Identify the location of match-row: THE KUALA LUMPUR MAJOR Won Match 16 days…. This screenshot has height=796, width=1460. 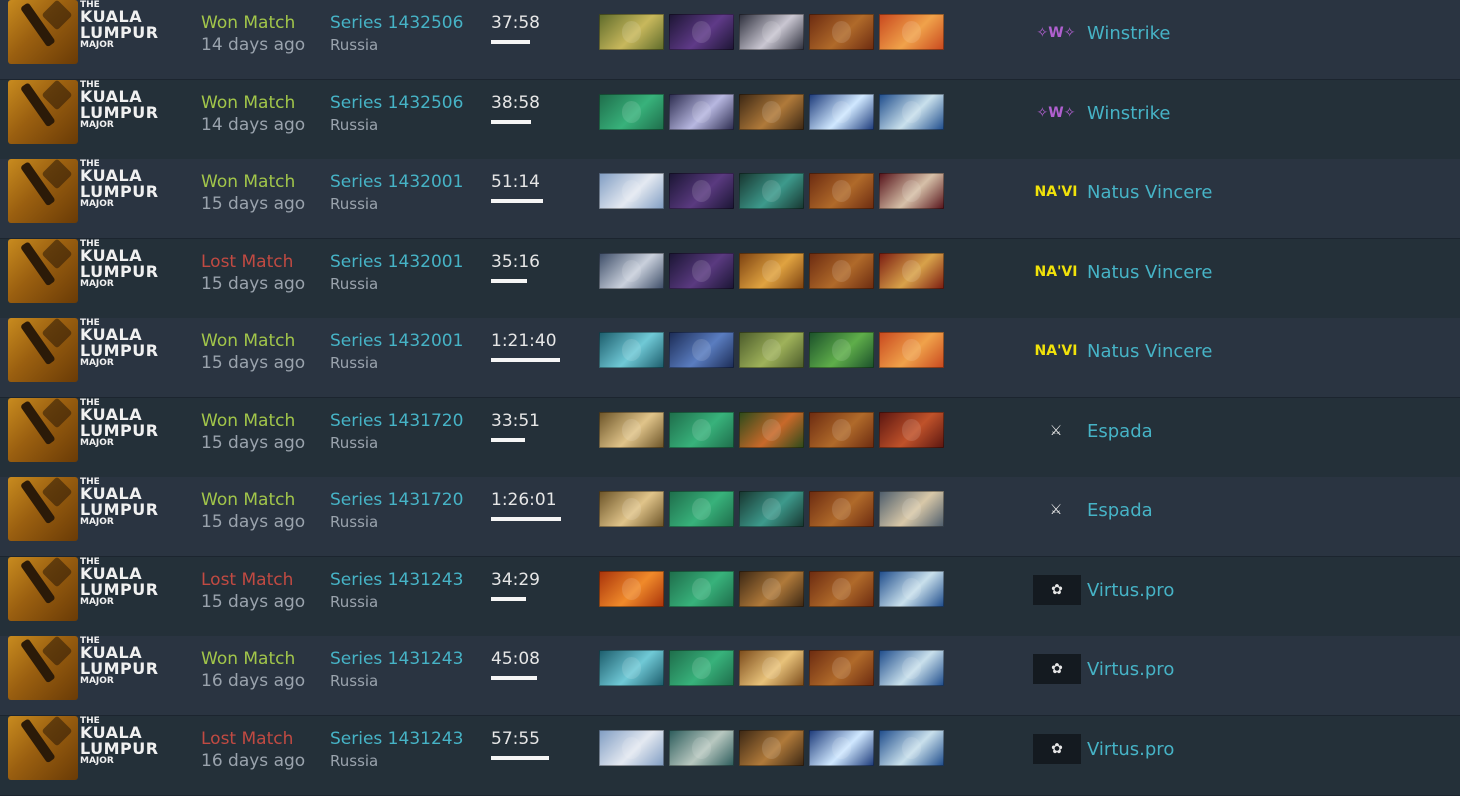
(730, 676).